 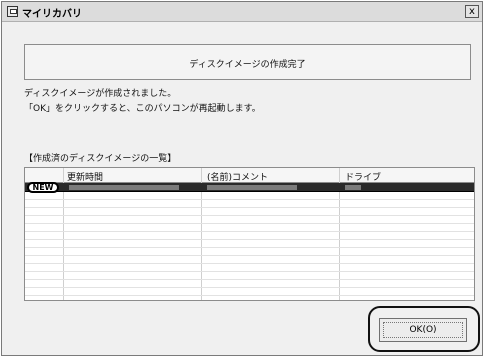 What do you see at coordinates (12, 11) in the screenshot?
I see `app-icon` at bounding box center [12, 11].